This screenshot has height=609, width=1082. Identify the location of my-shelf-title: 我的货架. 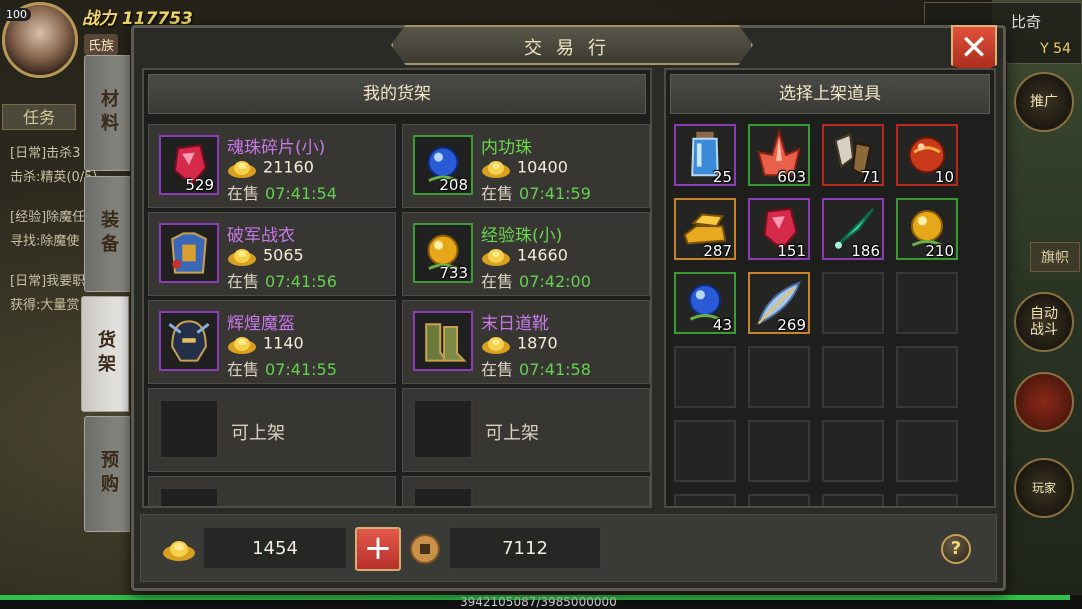
(397, 94).